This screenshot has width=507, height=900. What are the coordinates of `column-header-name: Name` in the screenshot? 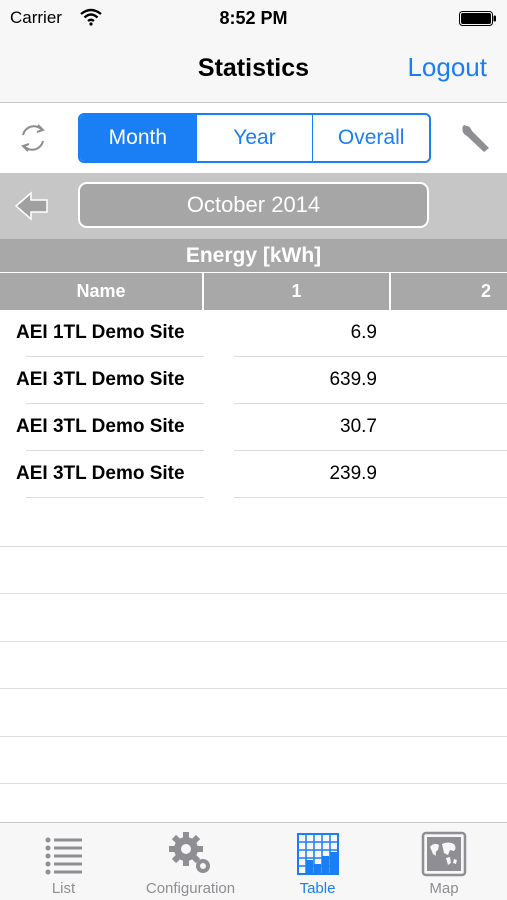 It's located at (102, 291).